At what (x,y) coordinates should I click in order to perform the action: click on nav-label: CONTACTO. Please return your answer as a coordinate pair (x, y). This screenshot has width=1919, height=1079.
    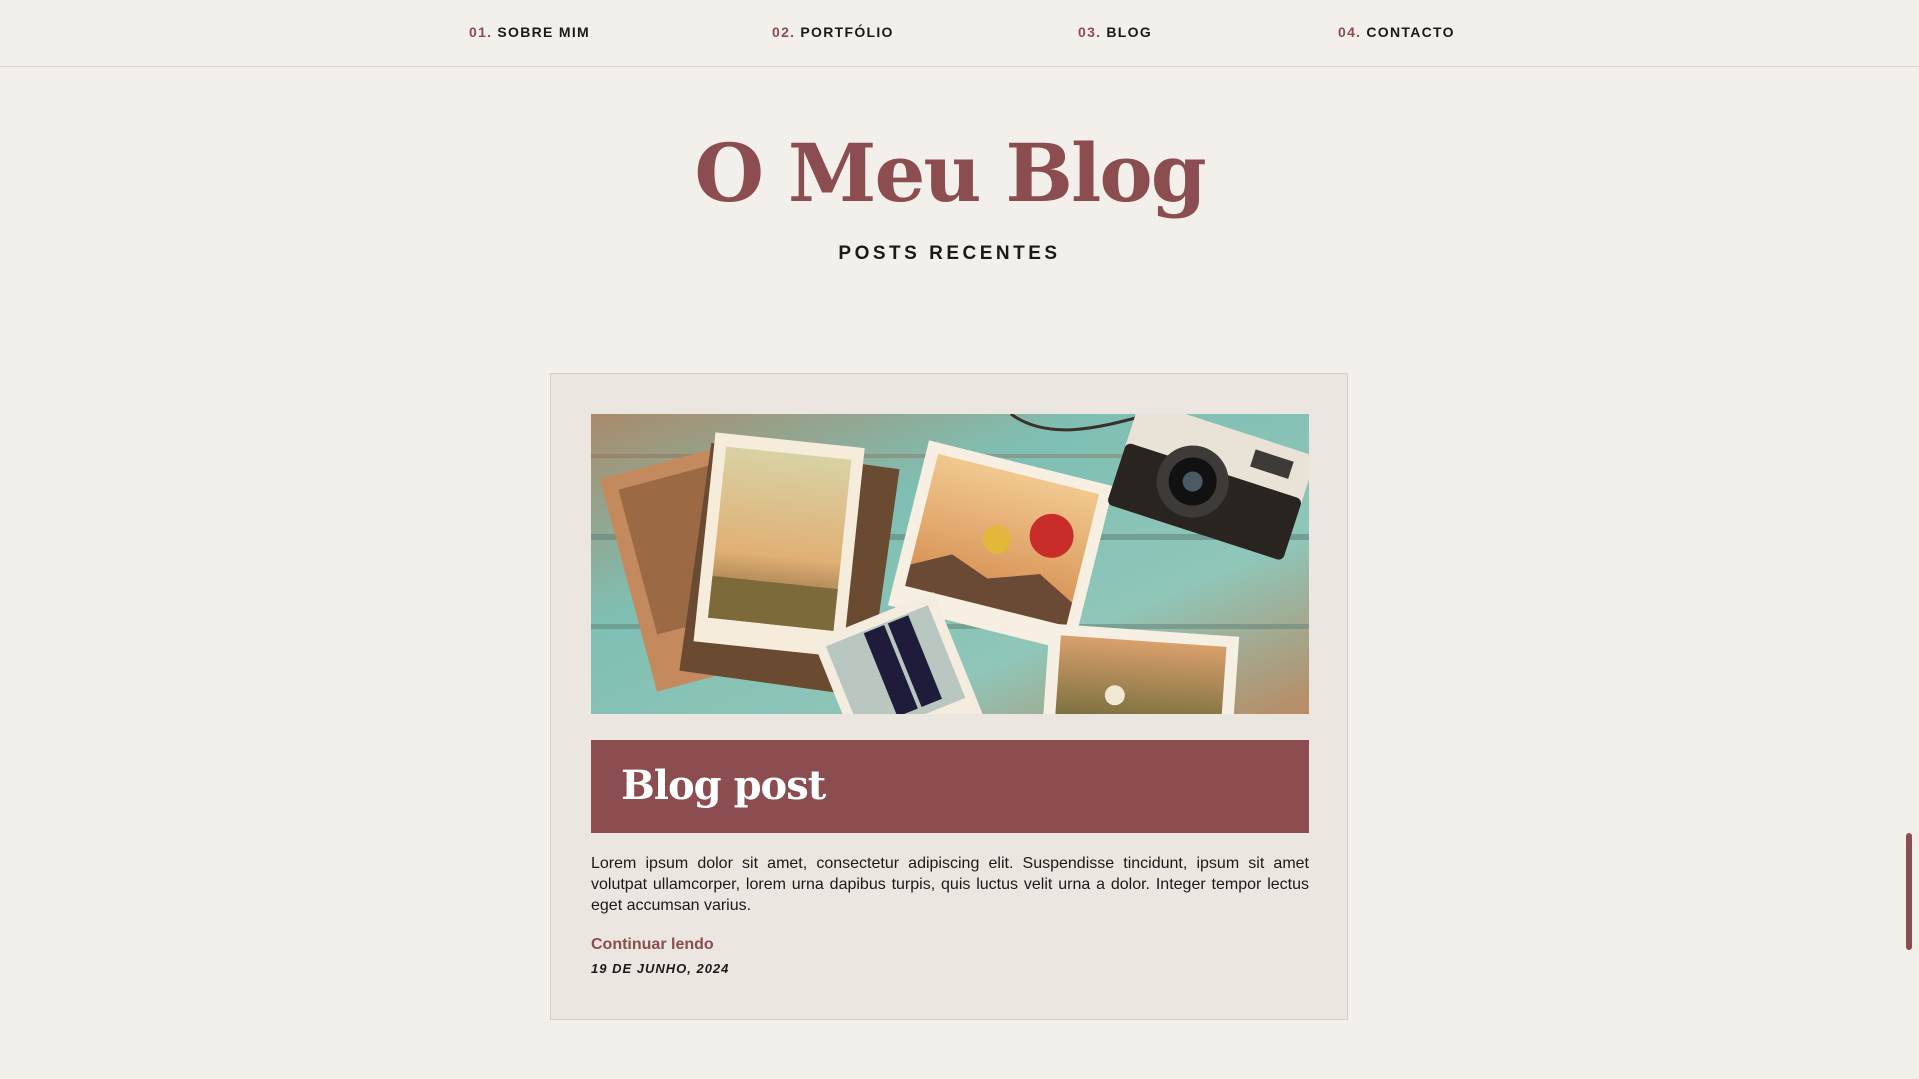
    Looking at the image, I should click on (1410, 32).